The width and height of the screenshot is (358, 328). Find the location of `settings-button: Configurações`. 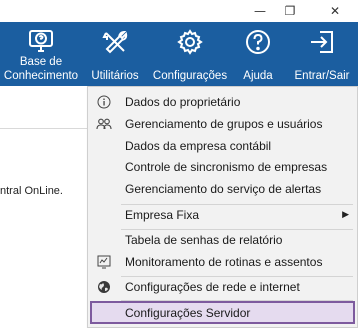

settings-button: Configurações is located at coordinates (190, 54).